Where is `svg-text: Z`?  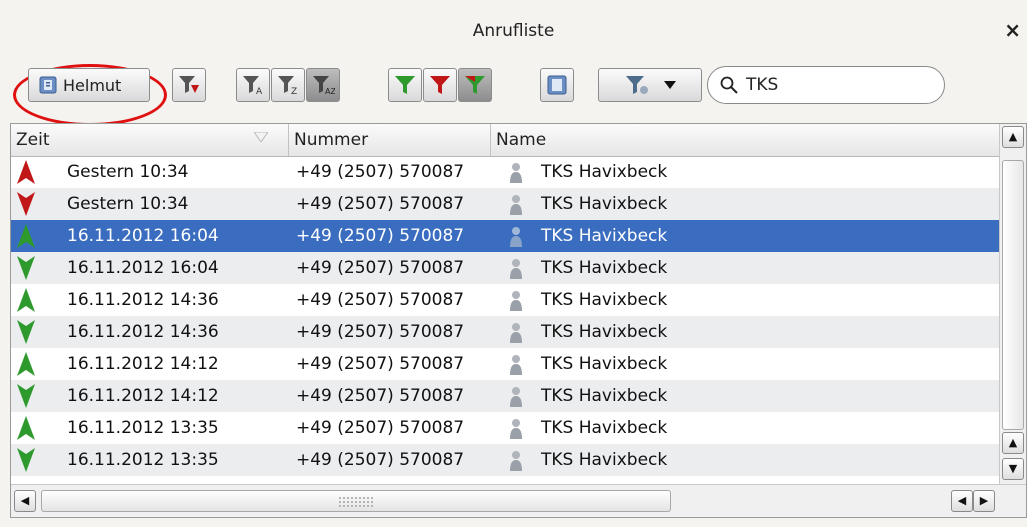
svg-text: Z is located at coordinates (294, 92).